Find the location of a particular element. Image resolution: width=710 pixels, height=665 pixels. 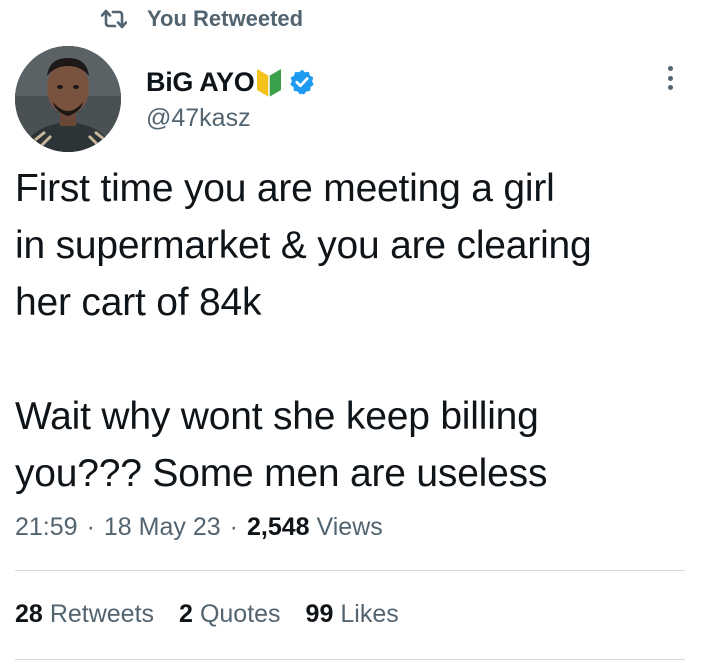

verified-icon is located at coordinates (302, 82).